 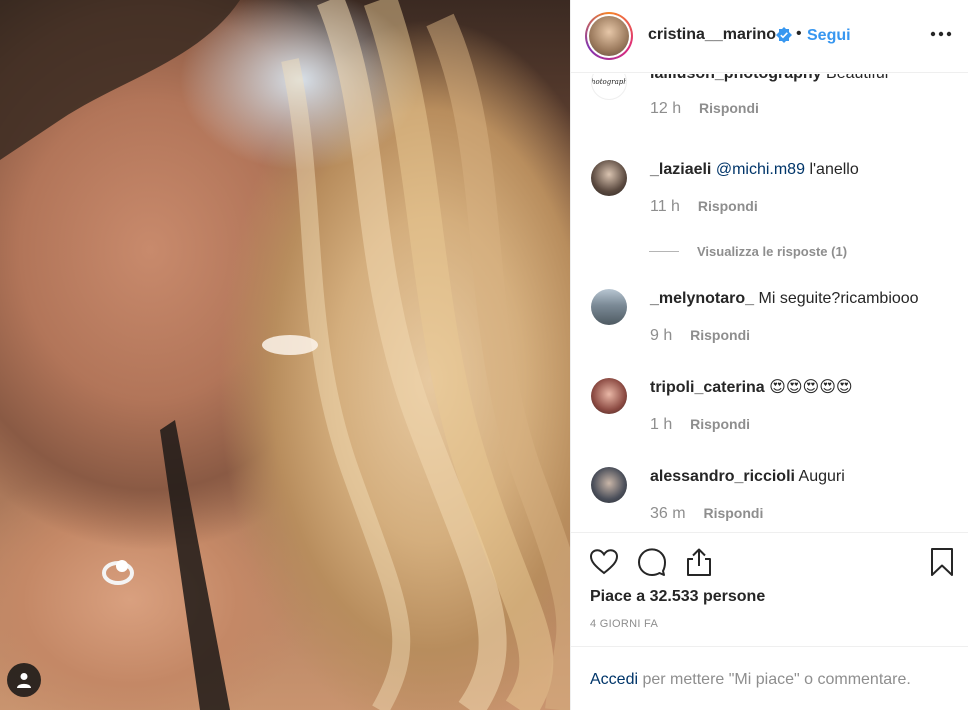 I want to click on comment-text: l'anello, so click(x=834, y=169).